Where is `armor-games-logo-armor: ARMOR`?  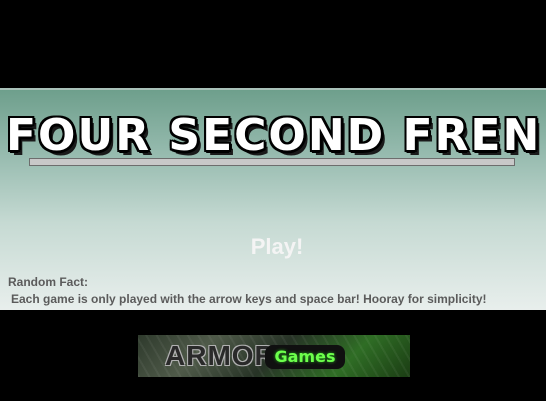
armor-games-logo-armor: ARMOR is located at coordinates (220, 355).